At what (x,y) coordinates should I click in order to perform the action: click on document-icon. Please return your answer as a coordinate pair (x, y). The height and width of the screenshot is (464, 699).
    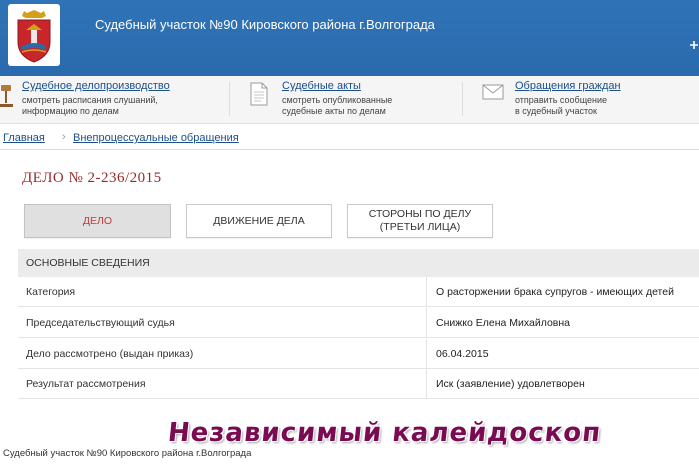
    Looking at the image, I should click on (259, 94).